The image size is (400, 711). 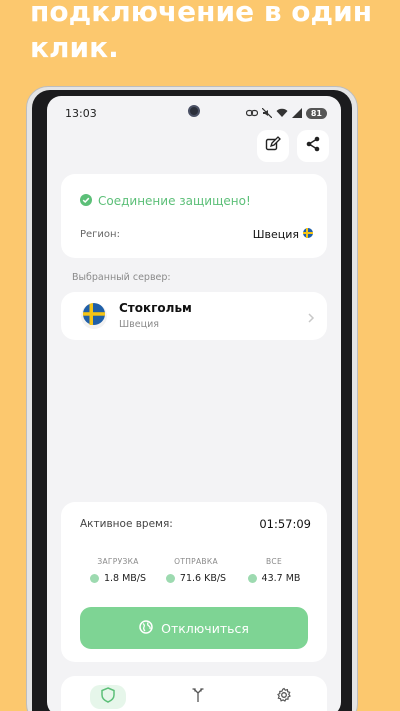 I want to click on upload-value: 71.6 KB/S, so click(x=203, y=578).